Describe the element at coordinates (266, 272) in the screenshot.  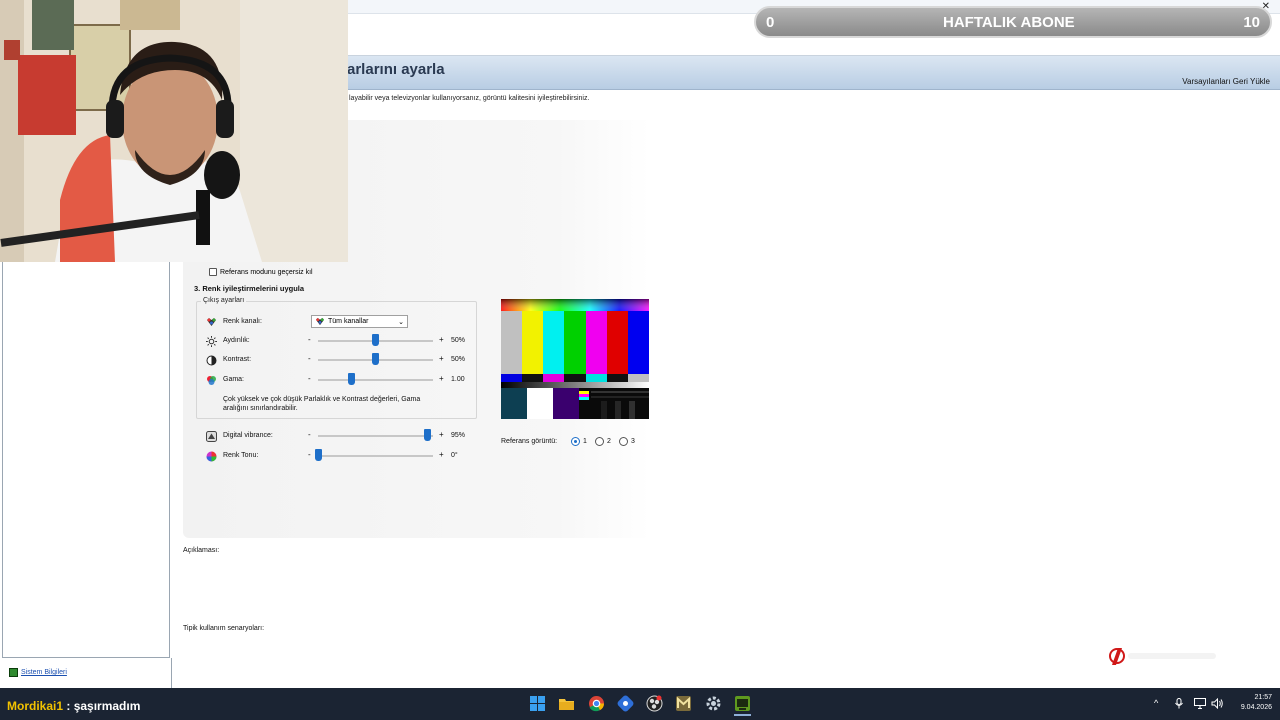
I see `override-reference-label: Referans modunu geçersiz kıl` at that location.